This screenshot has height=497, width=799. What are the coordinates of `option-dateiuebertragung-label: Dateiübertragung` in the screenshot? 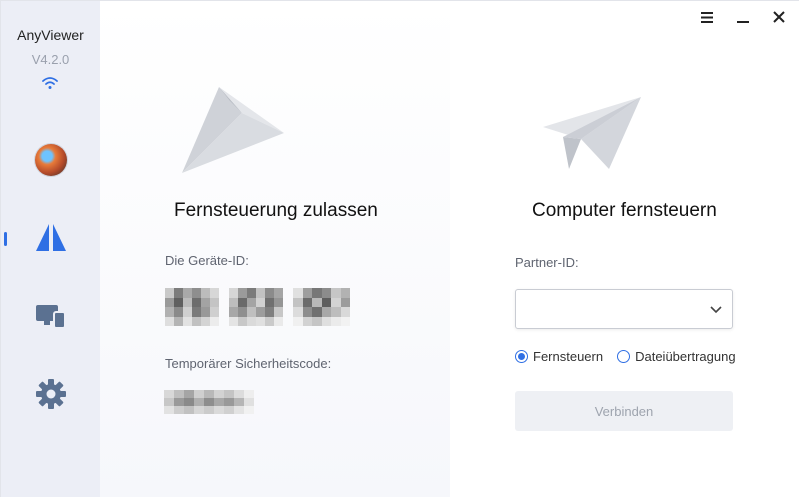 It's located at (685, 356).